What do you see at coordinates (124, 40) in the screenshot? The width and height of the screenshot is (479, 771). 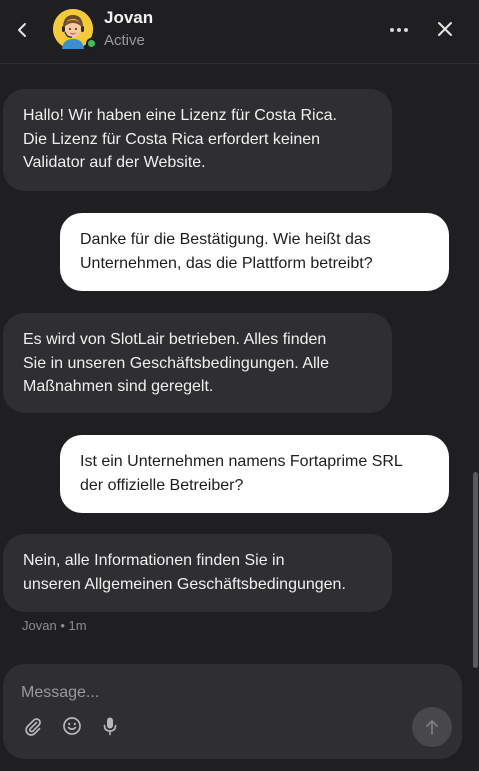 I see `agent-status: Active` at bounding box center [124, 40].